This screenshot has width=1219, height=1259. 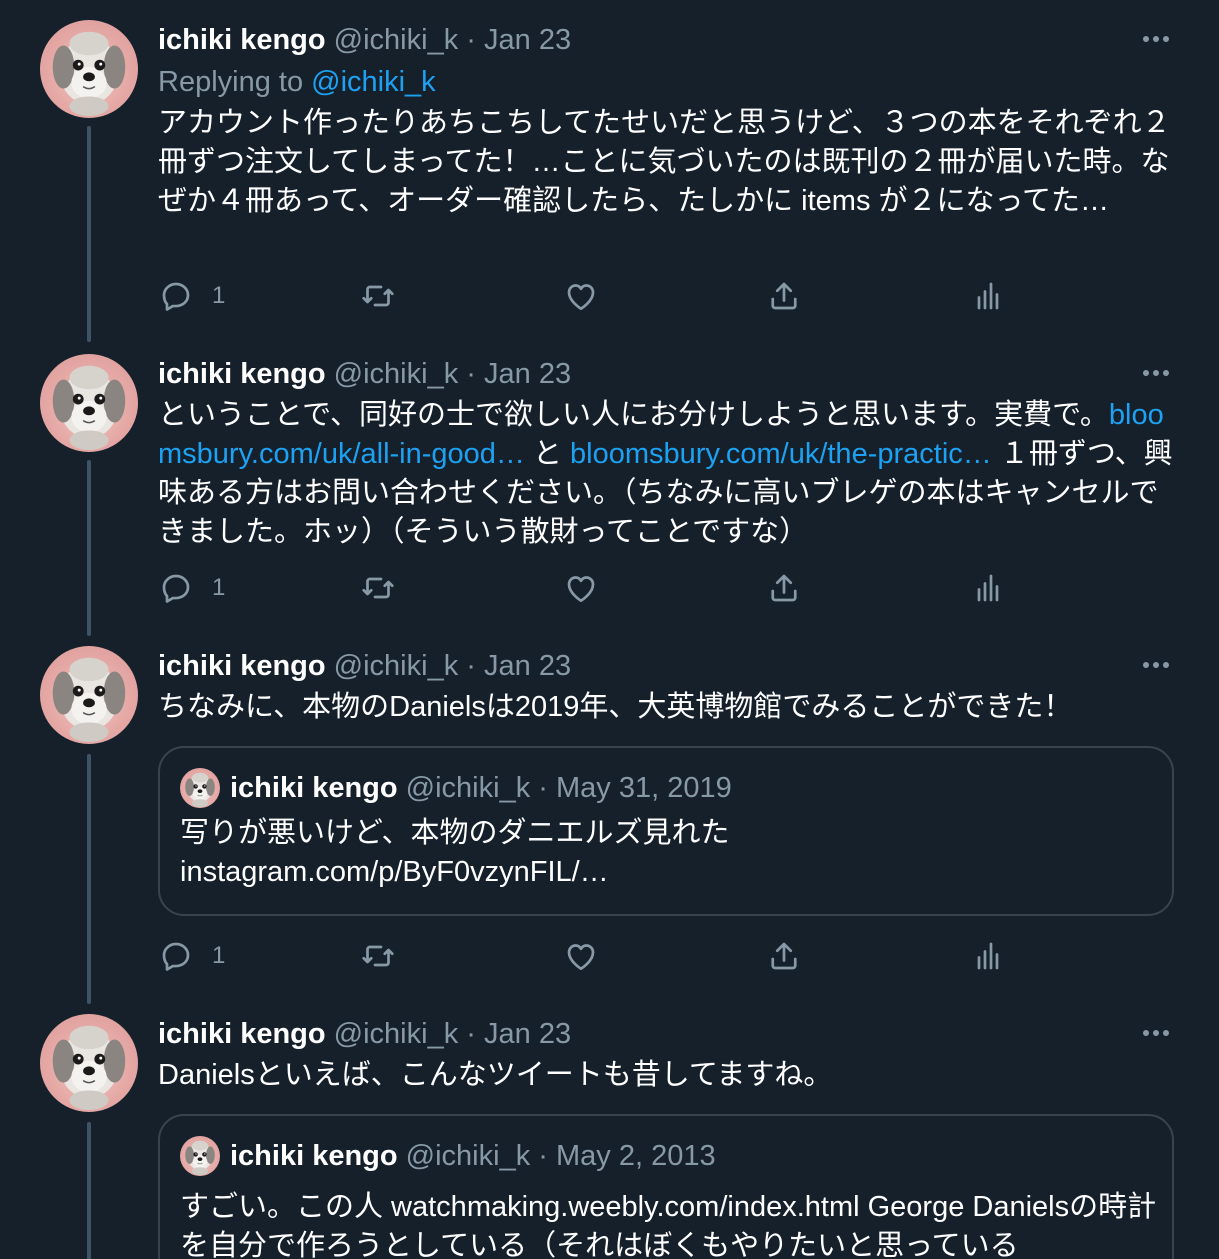 What do you see at coordinates (644, 788) in the screenshot?
I see `quoted-date: May 31, 2019` at bounding box center [644, 788].